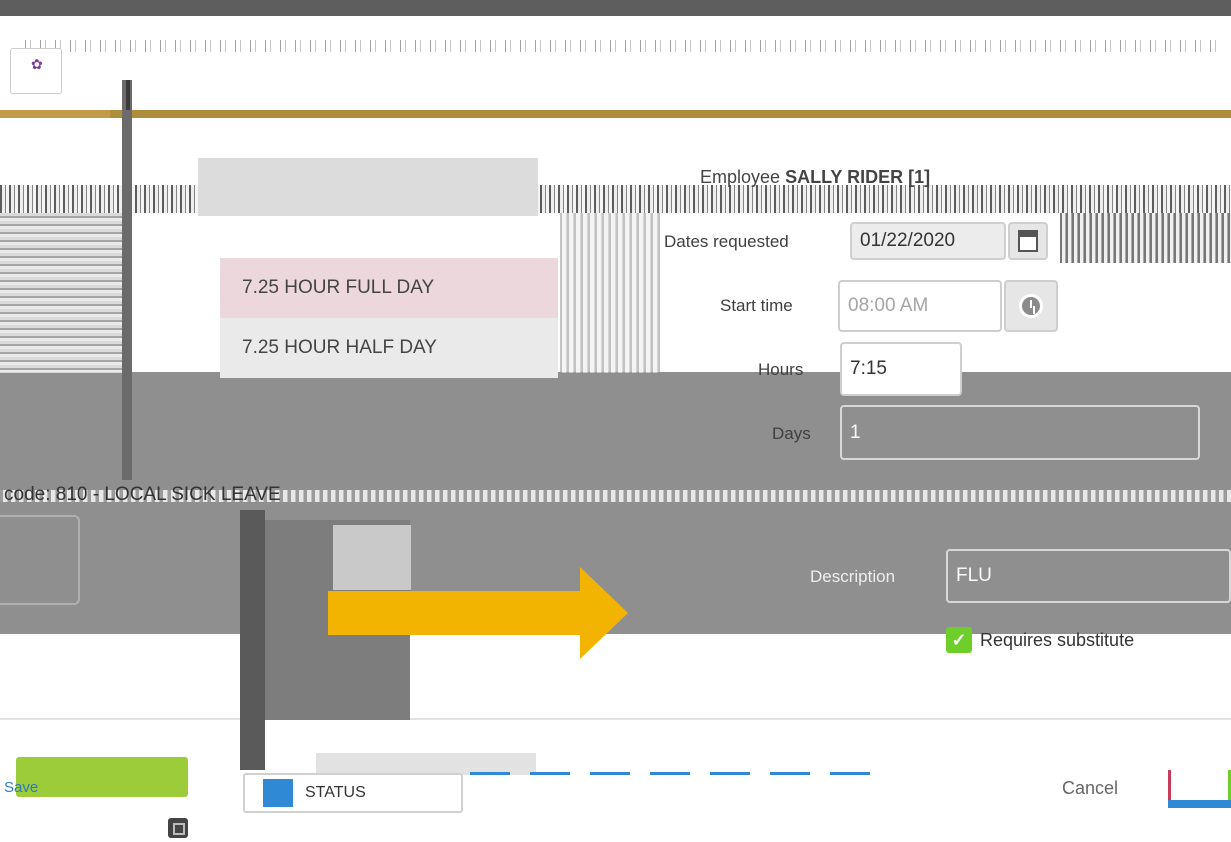 The height and width of the screenshot is (842, 1231). I want to click on vertical-divider, so click(127, 280).